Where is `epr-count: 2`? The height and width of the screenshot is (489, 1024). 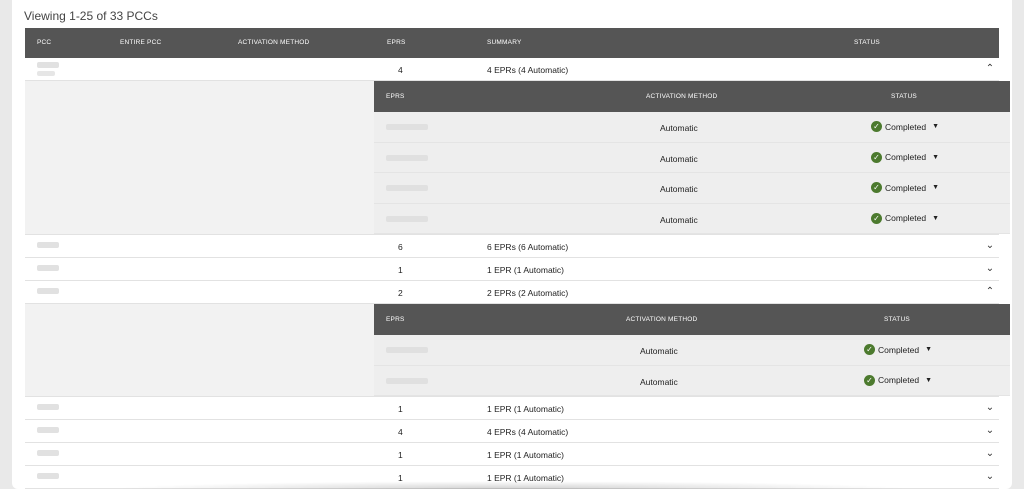 epr-count: 2 is located at coordinates (400, 293).